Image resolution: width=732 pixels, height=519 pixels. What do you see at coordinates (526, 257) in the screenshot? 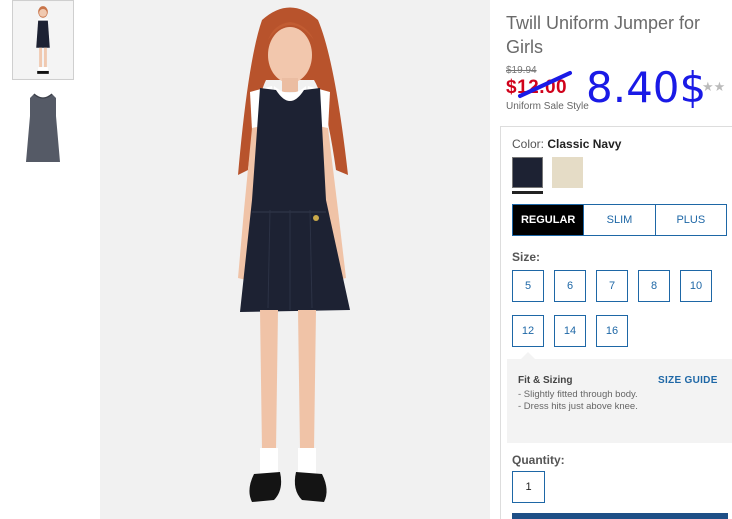
I see `size-label: Size:` at bounding box center [526, 257].